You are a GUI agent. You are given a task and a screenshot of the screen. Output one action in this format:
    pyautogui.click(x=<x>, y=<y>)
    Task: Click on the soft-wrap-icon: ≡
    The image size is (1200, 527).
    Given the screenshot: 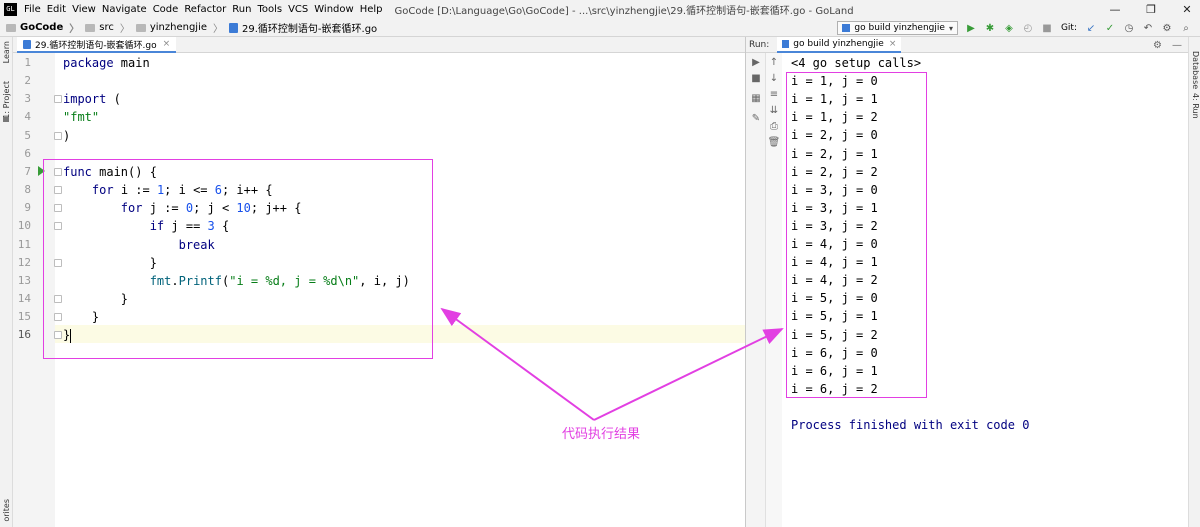 What is the action you would take?
    pyautogui.click(x=774, y=94)
    